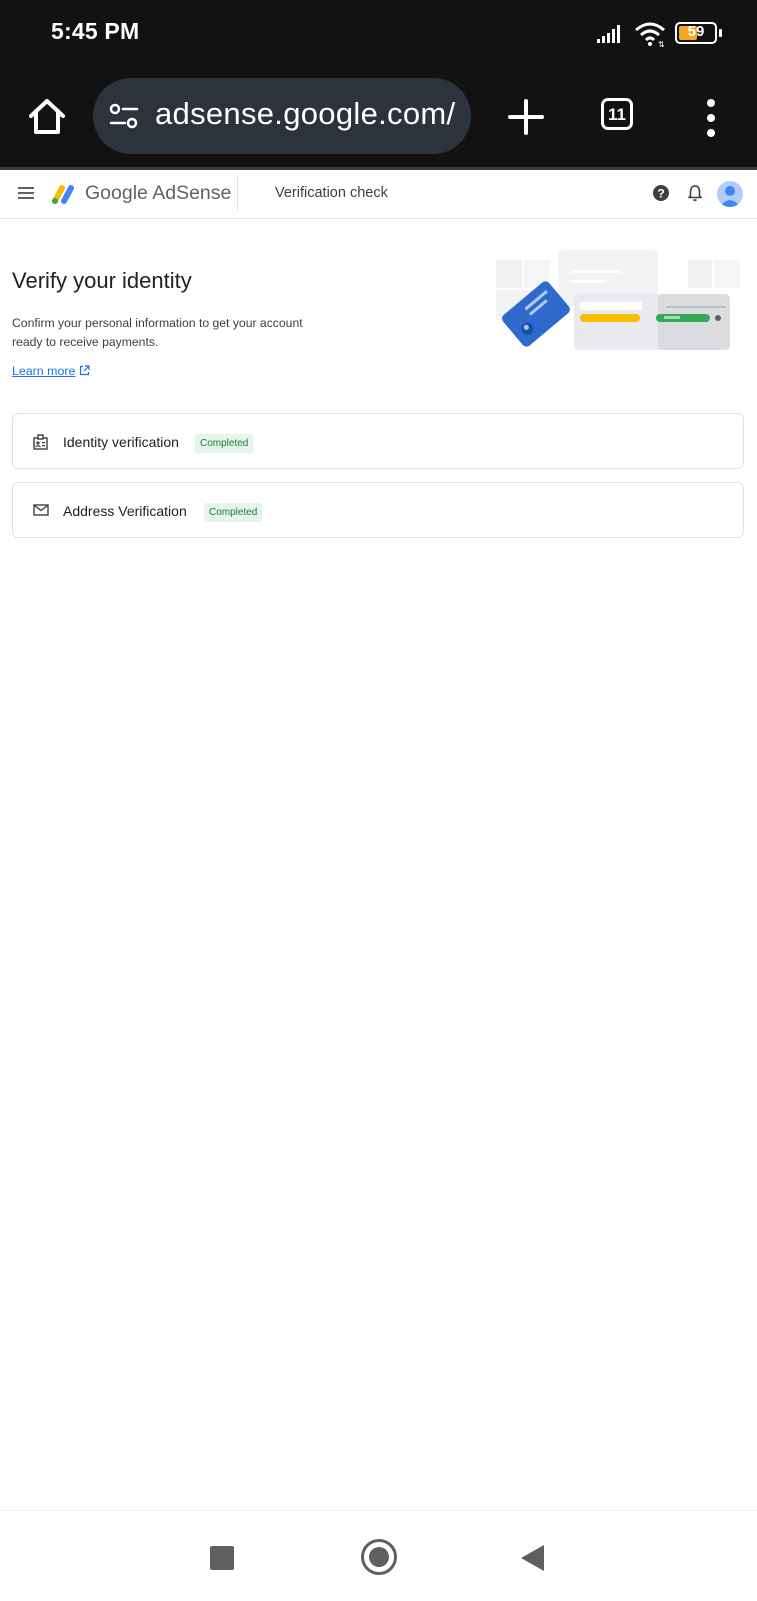 The height and width of the screenshot is (1601, 757). Describe the element at coordinates (125, 511) in the screenshot. I see `step-label: Address Verification` at that location.